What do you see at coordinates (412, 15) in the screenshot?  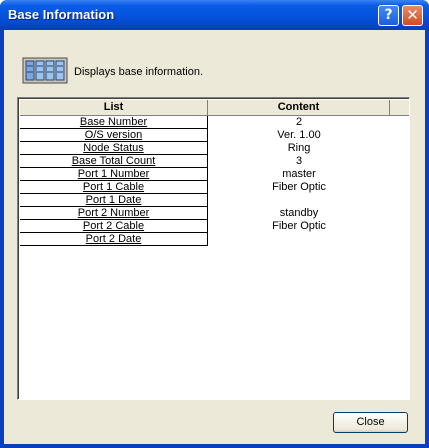 I see `window-close-button: ✕` at bounding box center [412, 15].